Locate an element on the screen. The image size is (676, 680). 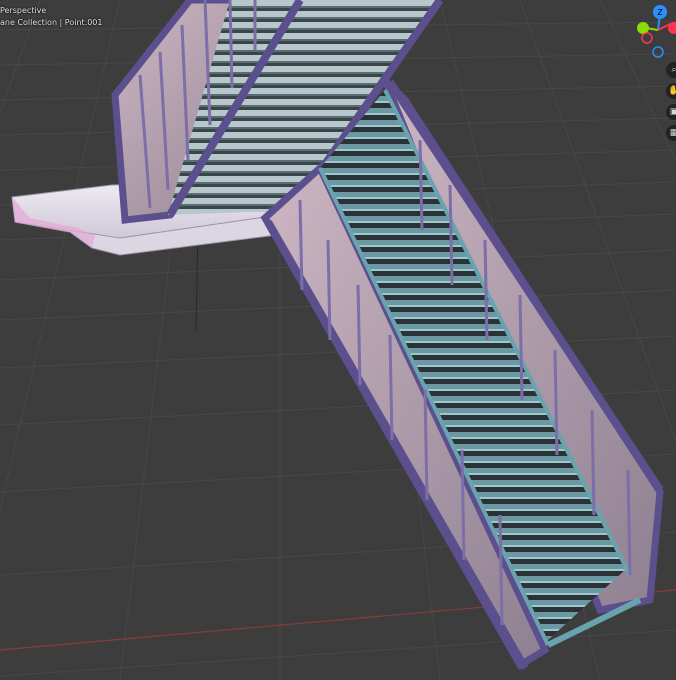
collection-info-label: ane Collection | Point.001 is located at coordinates (51, 22).